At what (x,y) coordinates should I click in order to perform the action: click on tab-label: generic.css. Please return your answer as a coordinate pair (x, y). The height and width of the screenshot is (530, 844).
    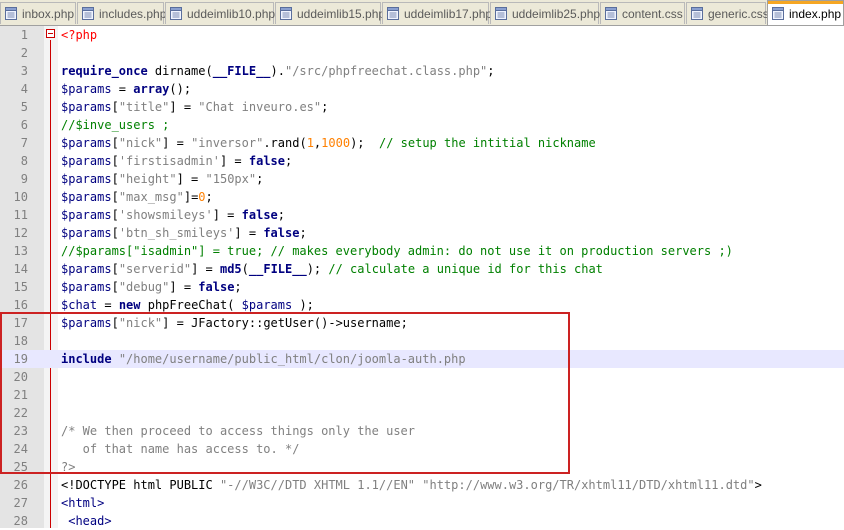
    Looking at the image, I should click on (738, 13).